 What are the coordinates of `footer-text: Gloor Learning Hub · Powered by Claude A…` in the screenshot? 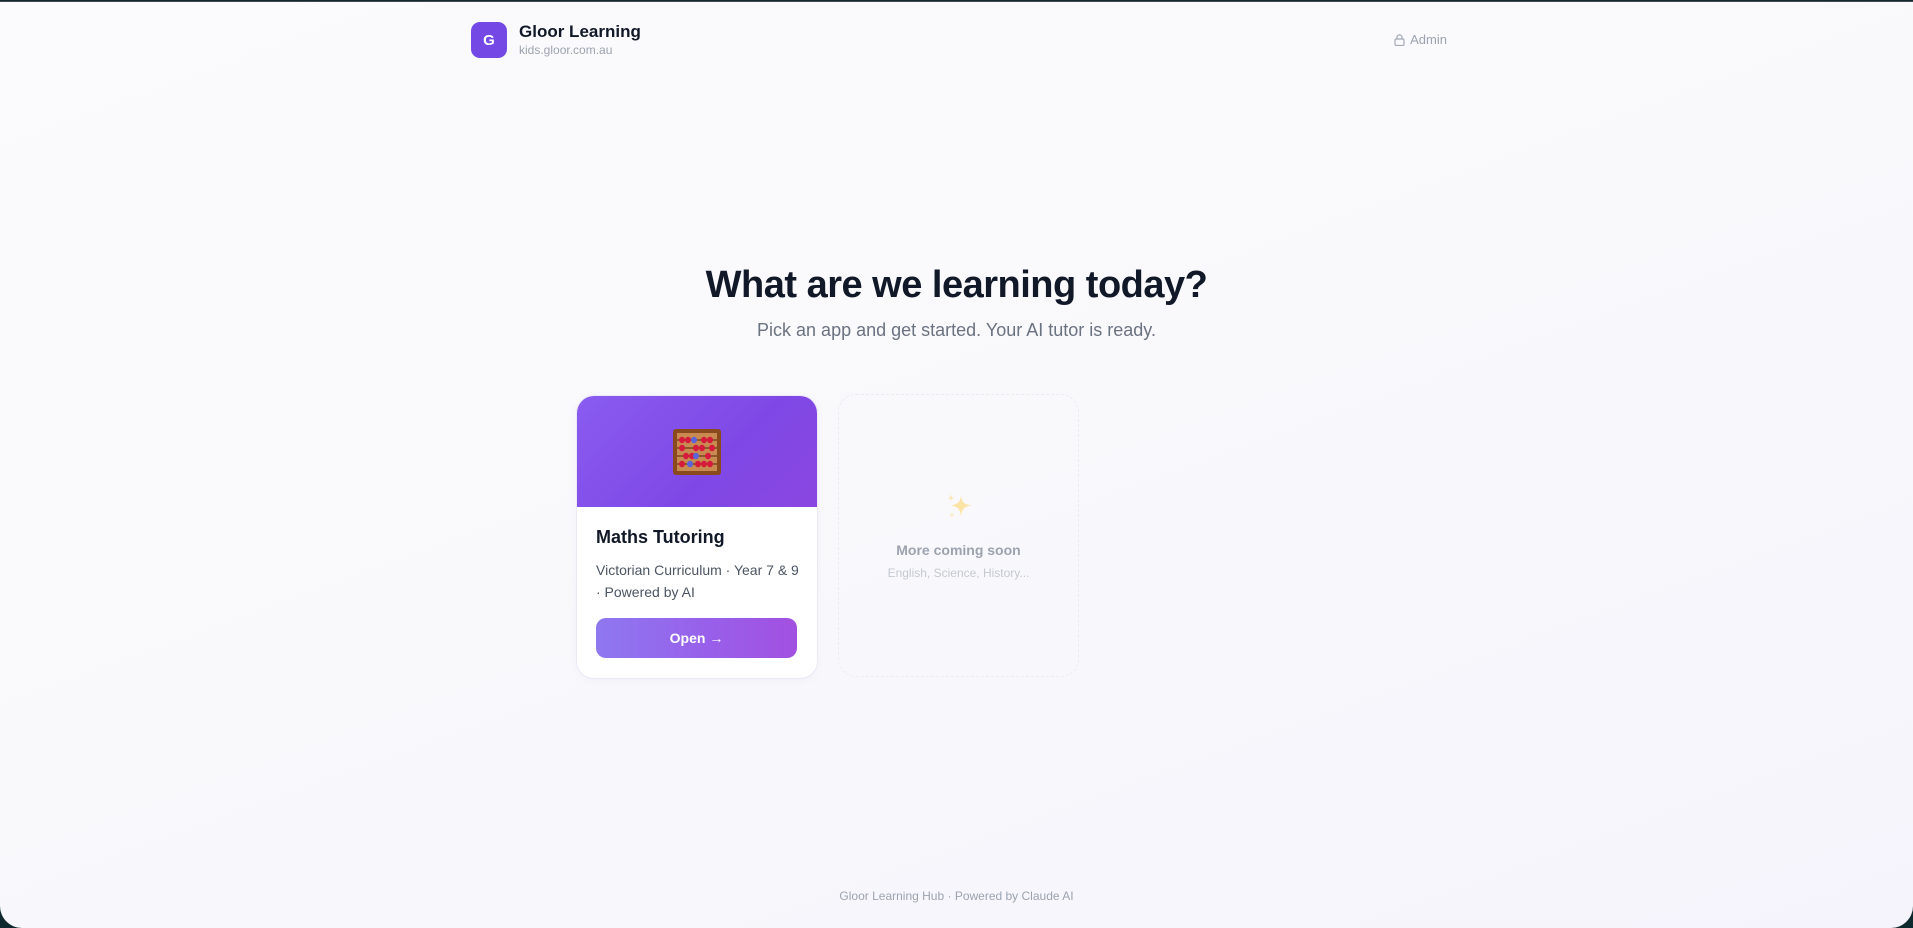 It's located at (956, 896).